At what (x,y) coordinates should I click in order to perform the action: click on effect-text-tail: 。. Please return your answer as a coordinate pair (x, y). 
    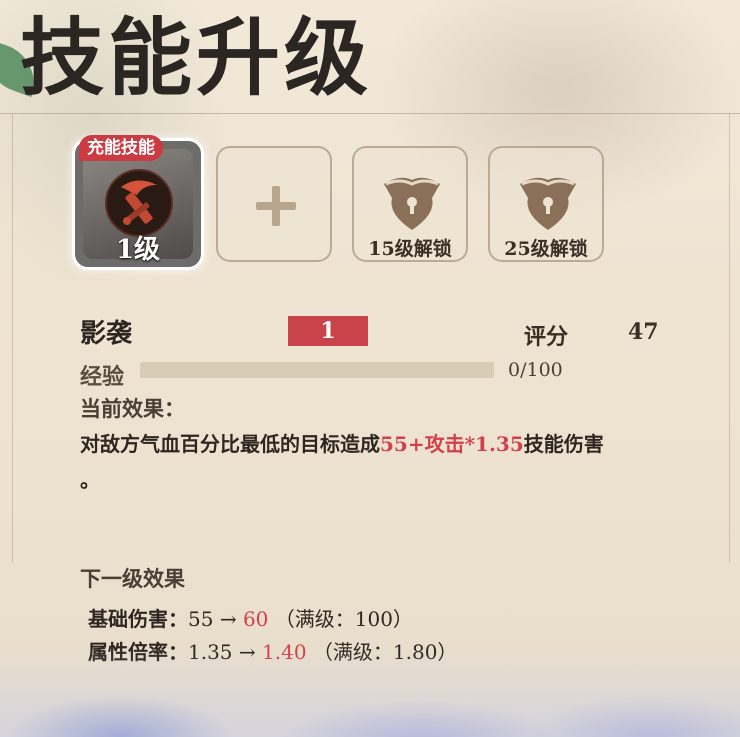
    Looking at the image, I should click on (90, 480).